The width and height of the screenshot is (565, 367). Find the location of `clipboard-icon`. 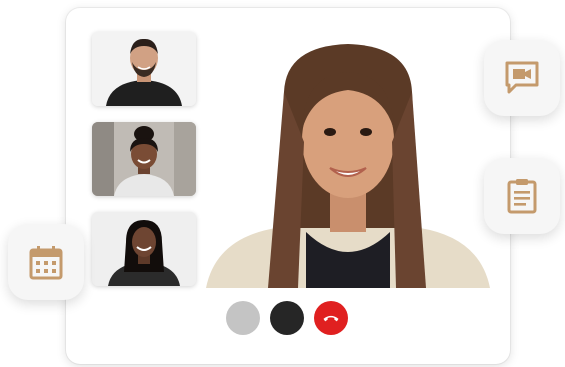

clipboard-icon is located at coordinates (522, 196).